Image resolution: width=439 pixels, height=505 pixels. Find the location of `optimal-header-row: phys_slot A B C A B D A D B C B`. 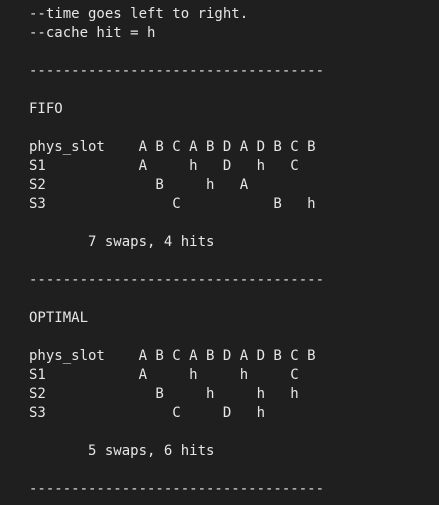

optimal-header-row: phys_slot A B C A B D A D B C B is located at coordinates (172, 356).